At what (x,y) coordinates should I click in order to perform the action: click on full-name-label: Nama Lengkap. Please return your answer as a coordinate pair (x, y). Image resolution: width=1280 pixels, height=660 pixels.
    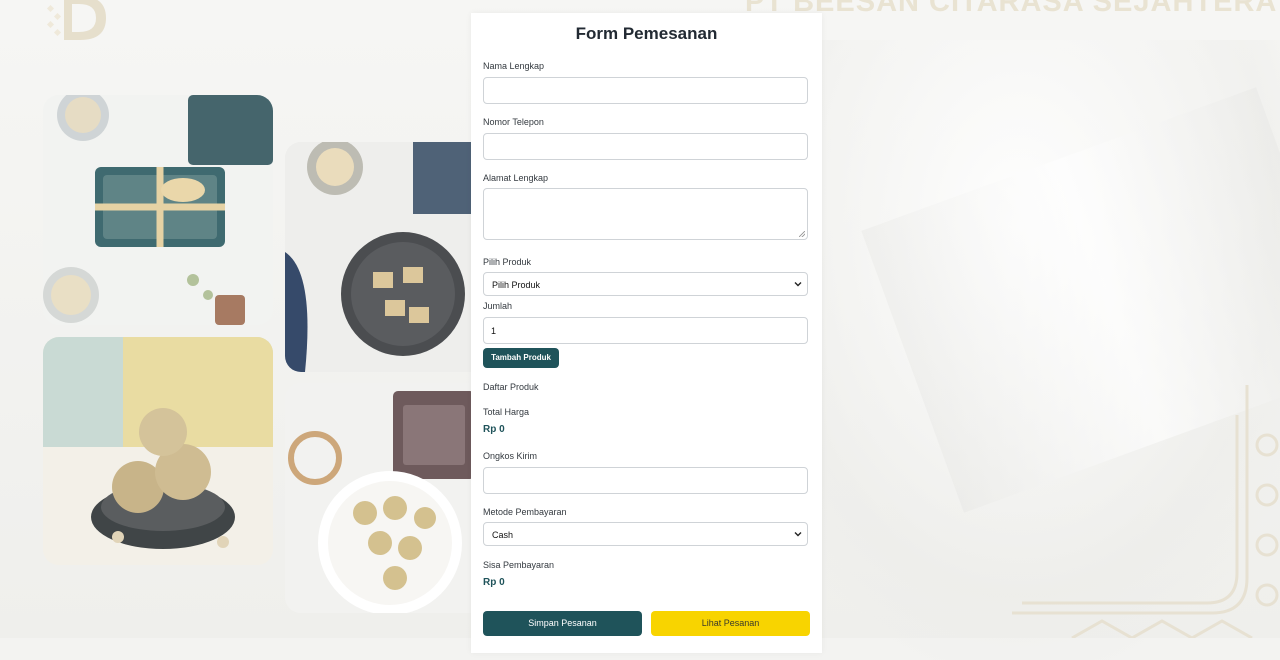
    Looking at the image, I should click on (514, 66).